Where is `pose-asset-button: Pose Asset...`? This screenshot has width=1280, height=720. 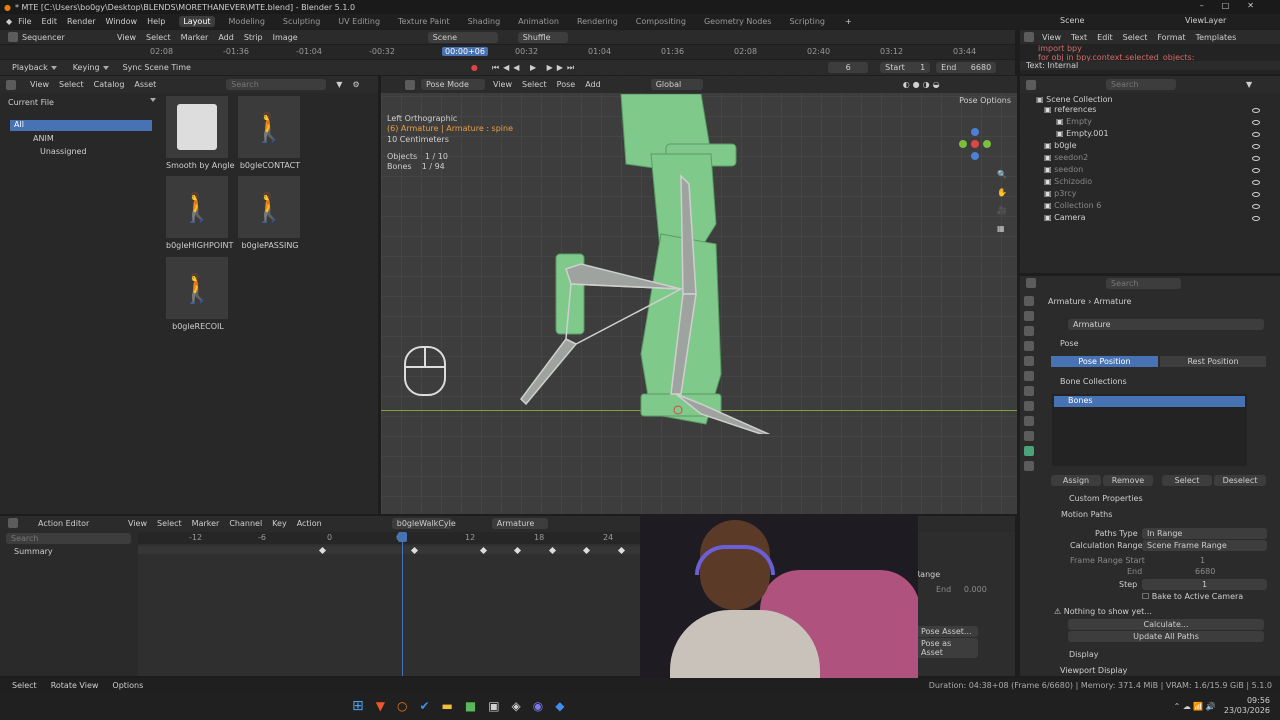
pose-asset-button: Pose Asset... is located at coordinates (947, 631).